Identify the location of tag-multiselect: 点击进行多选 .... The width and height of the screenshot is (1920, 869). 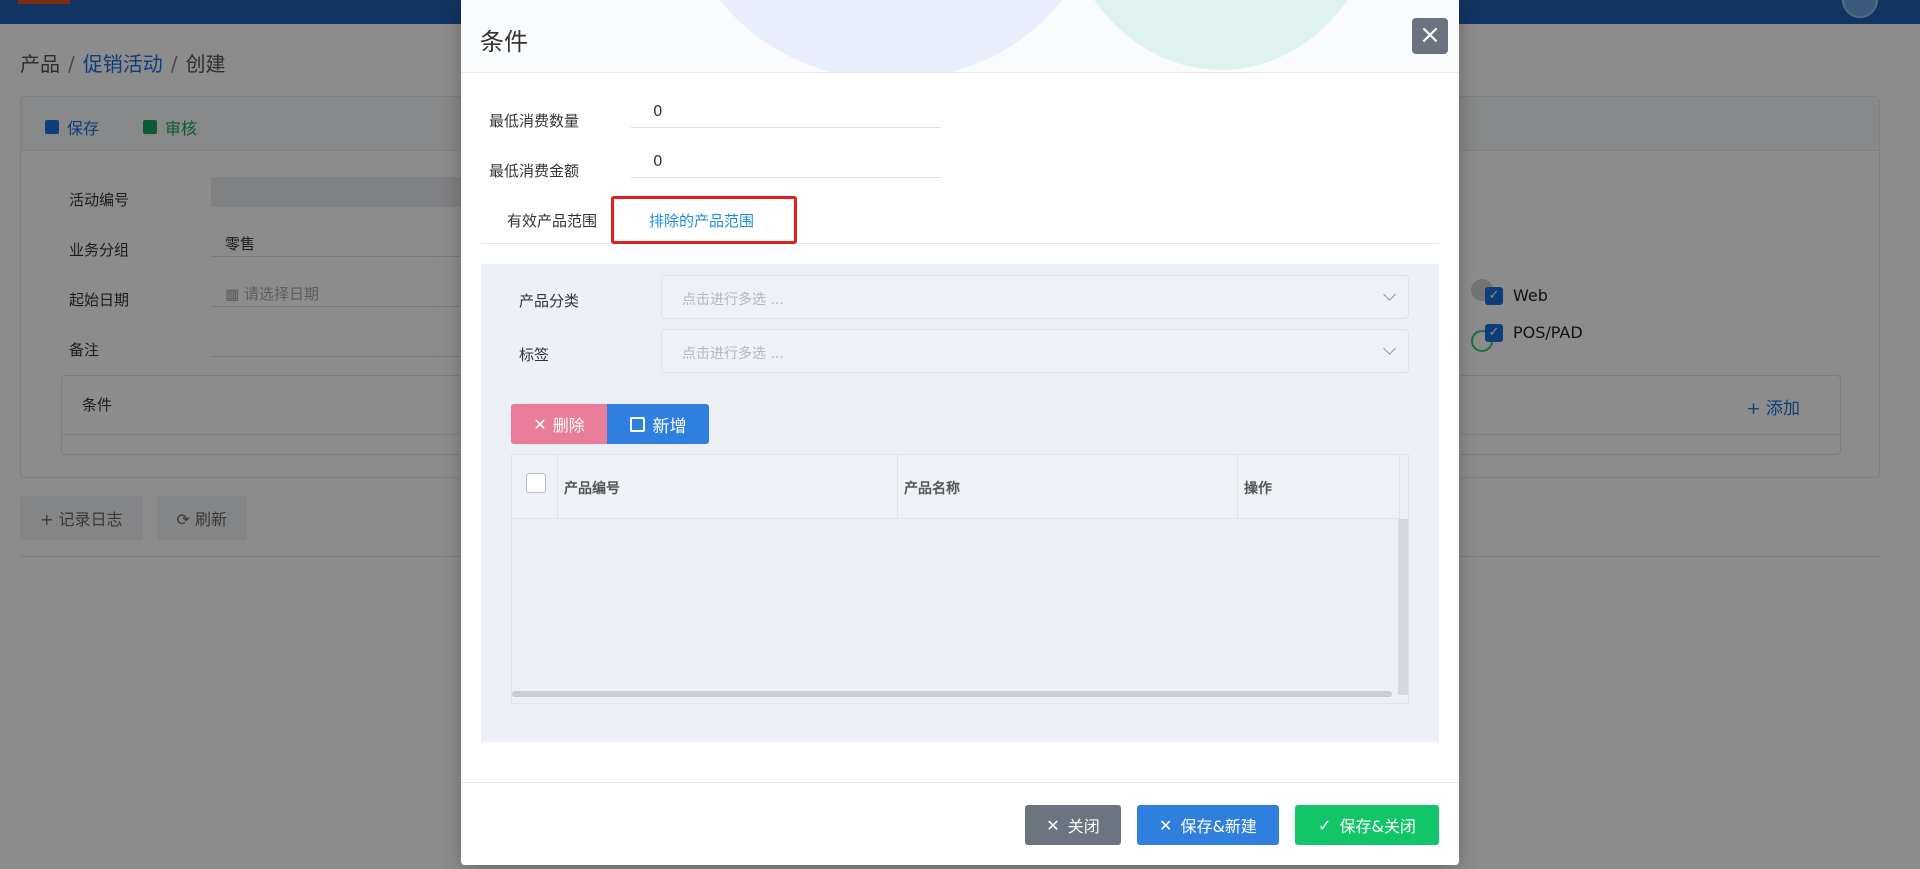
(1035, 351).